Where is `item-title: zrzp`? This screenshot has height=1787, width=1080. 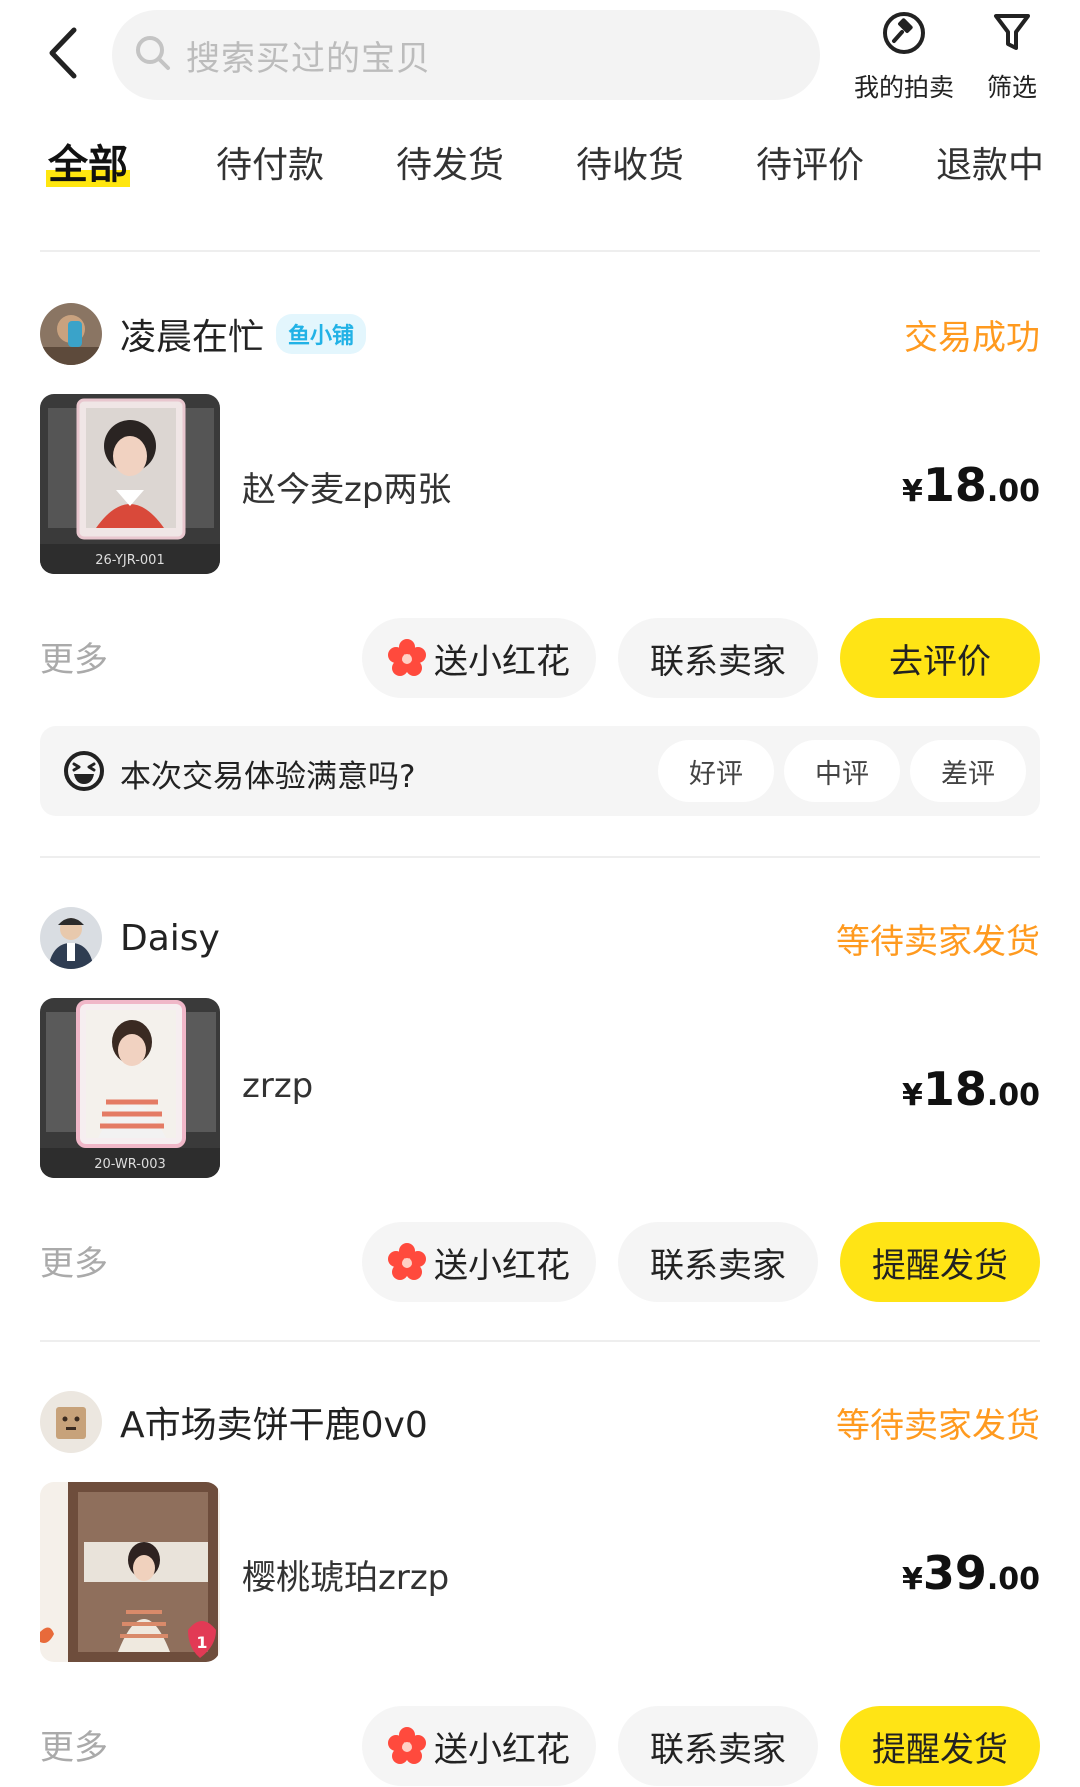 item-title: zrzp is located at coordinates (277, 1086).